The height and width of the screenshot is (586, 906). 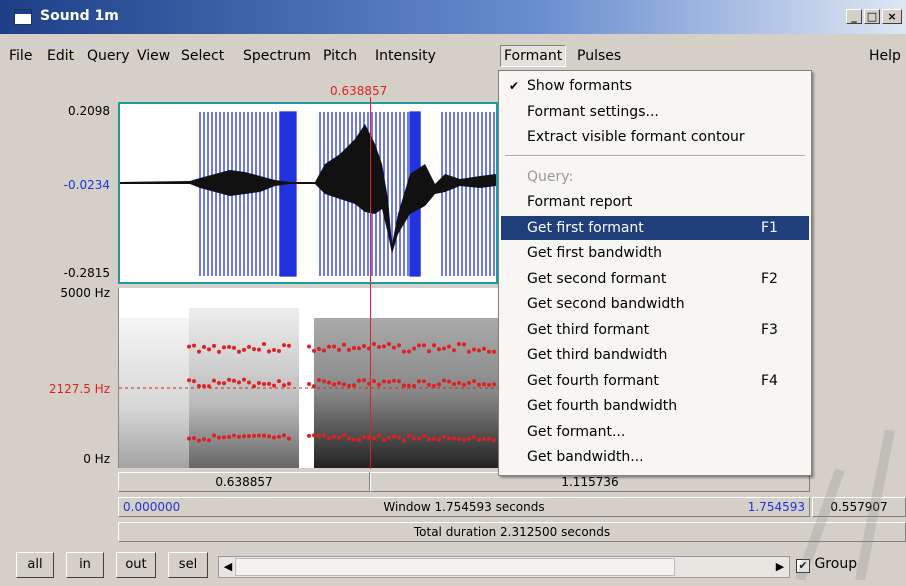 I want to click on wave-mid-label: -0.0234, so click(x=86, y=185).